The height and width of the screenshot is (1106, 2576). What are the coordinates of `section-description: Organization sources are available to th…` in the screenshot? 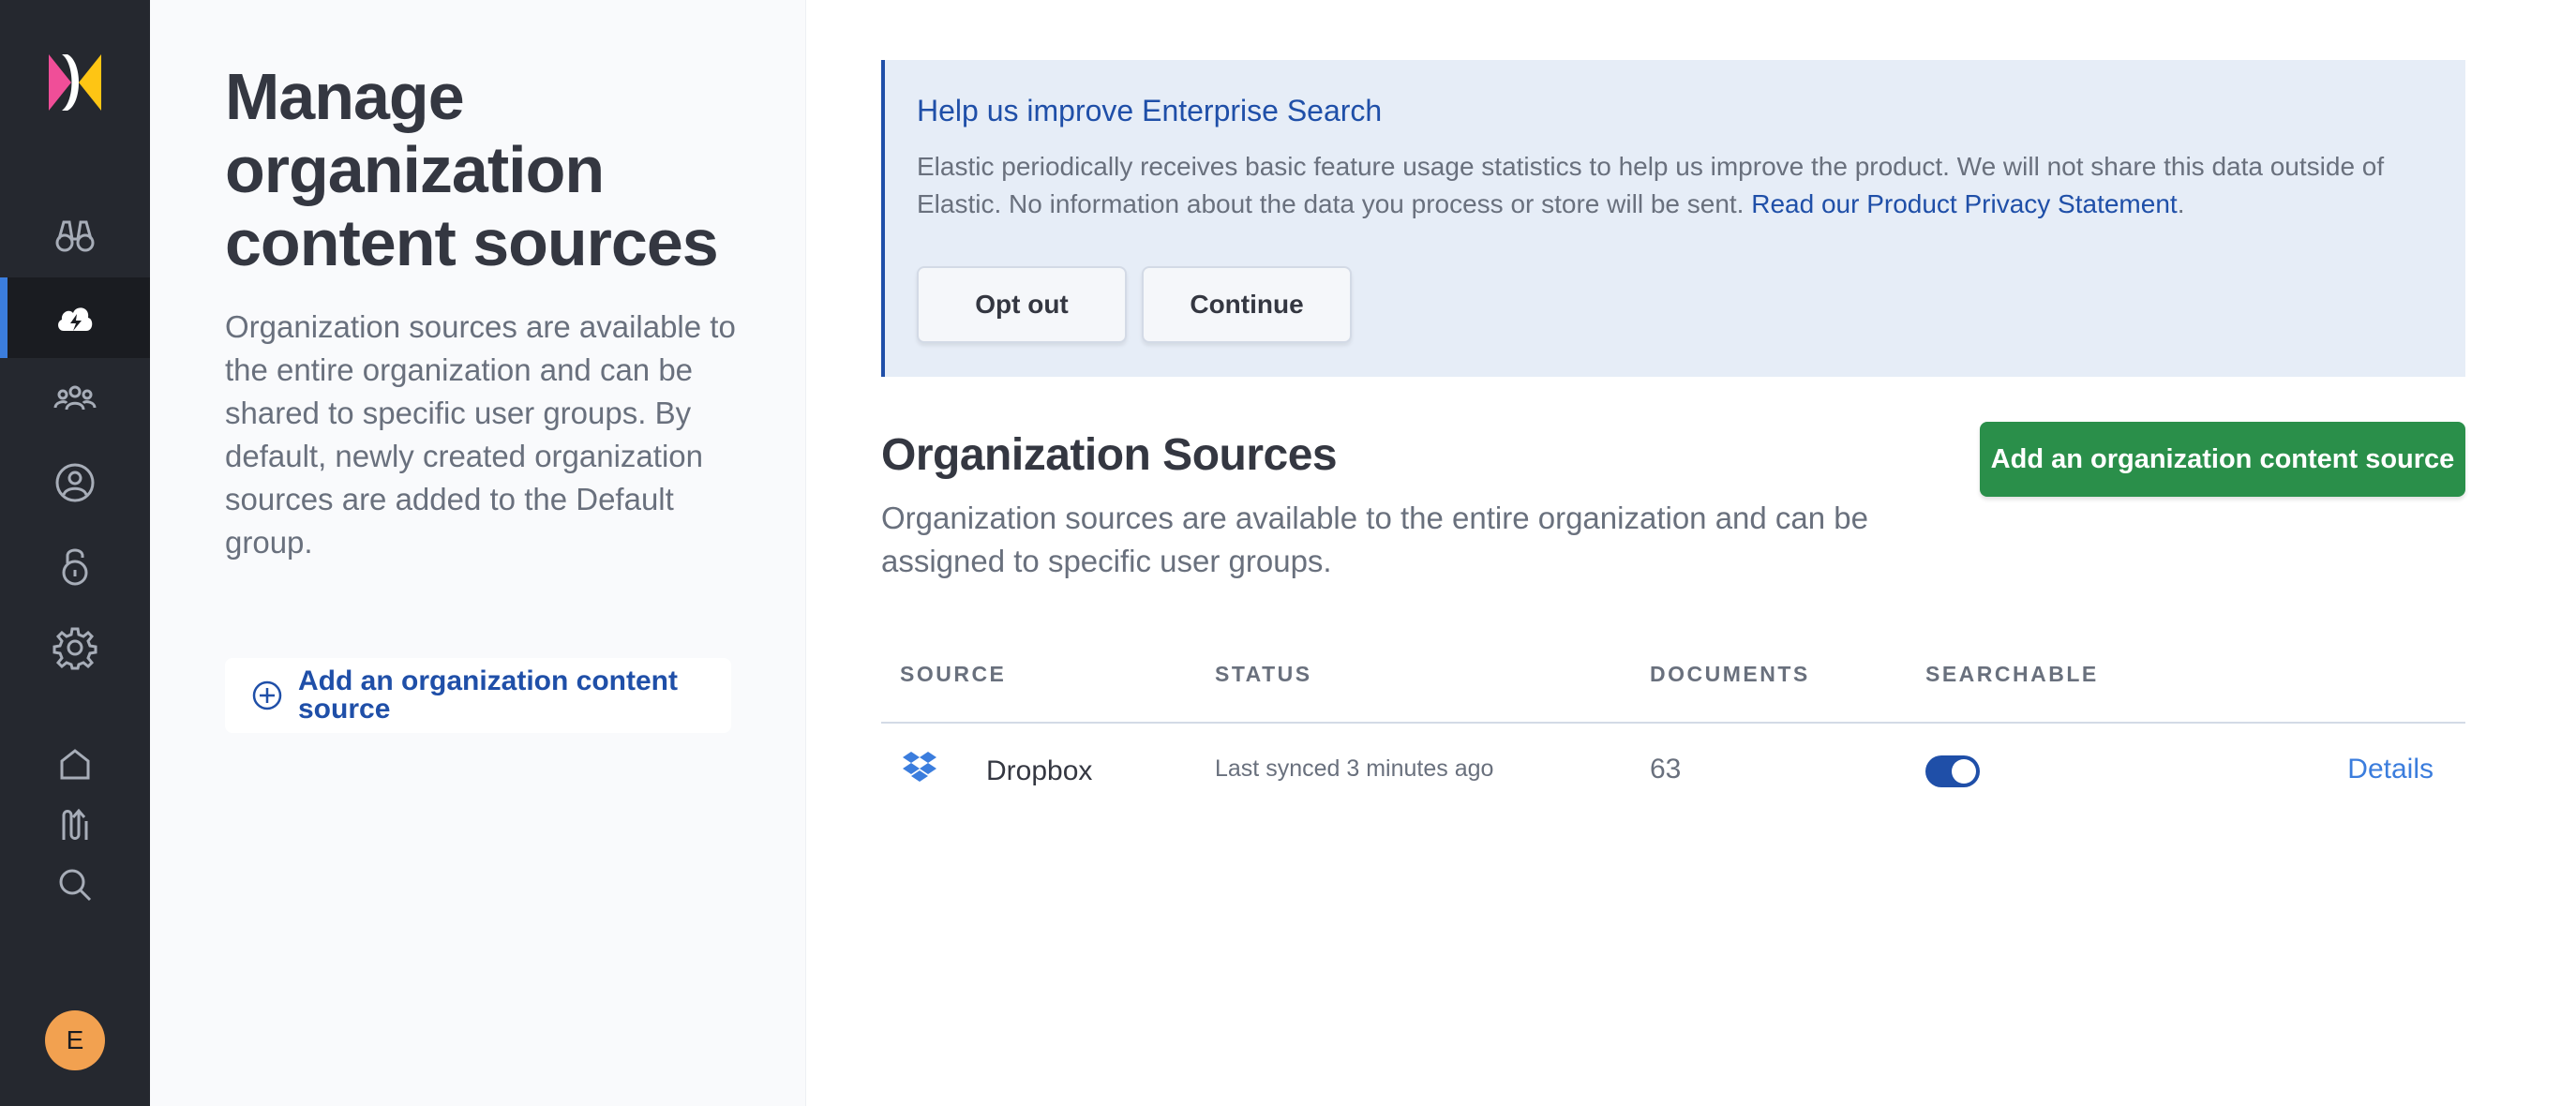 It's located at (1375, 539).